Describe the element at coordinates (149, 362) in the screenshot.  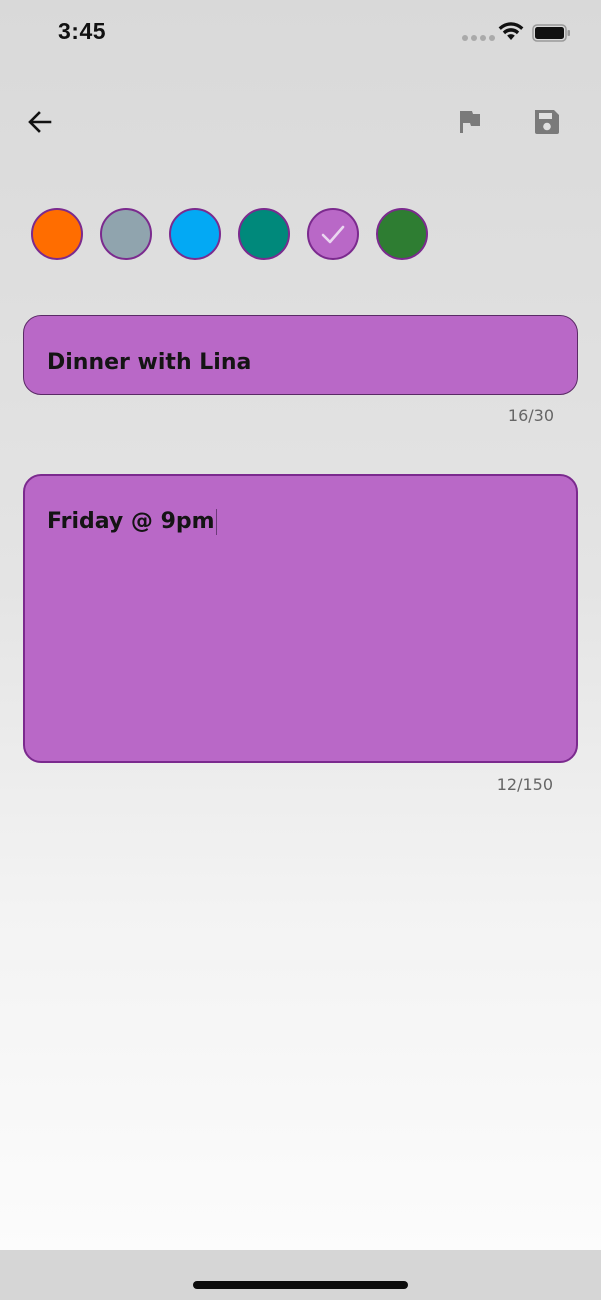
I see `title-text: Dinner with Lina` at that location.